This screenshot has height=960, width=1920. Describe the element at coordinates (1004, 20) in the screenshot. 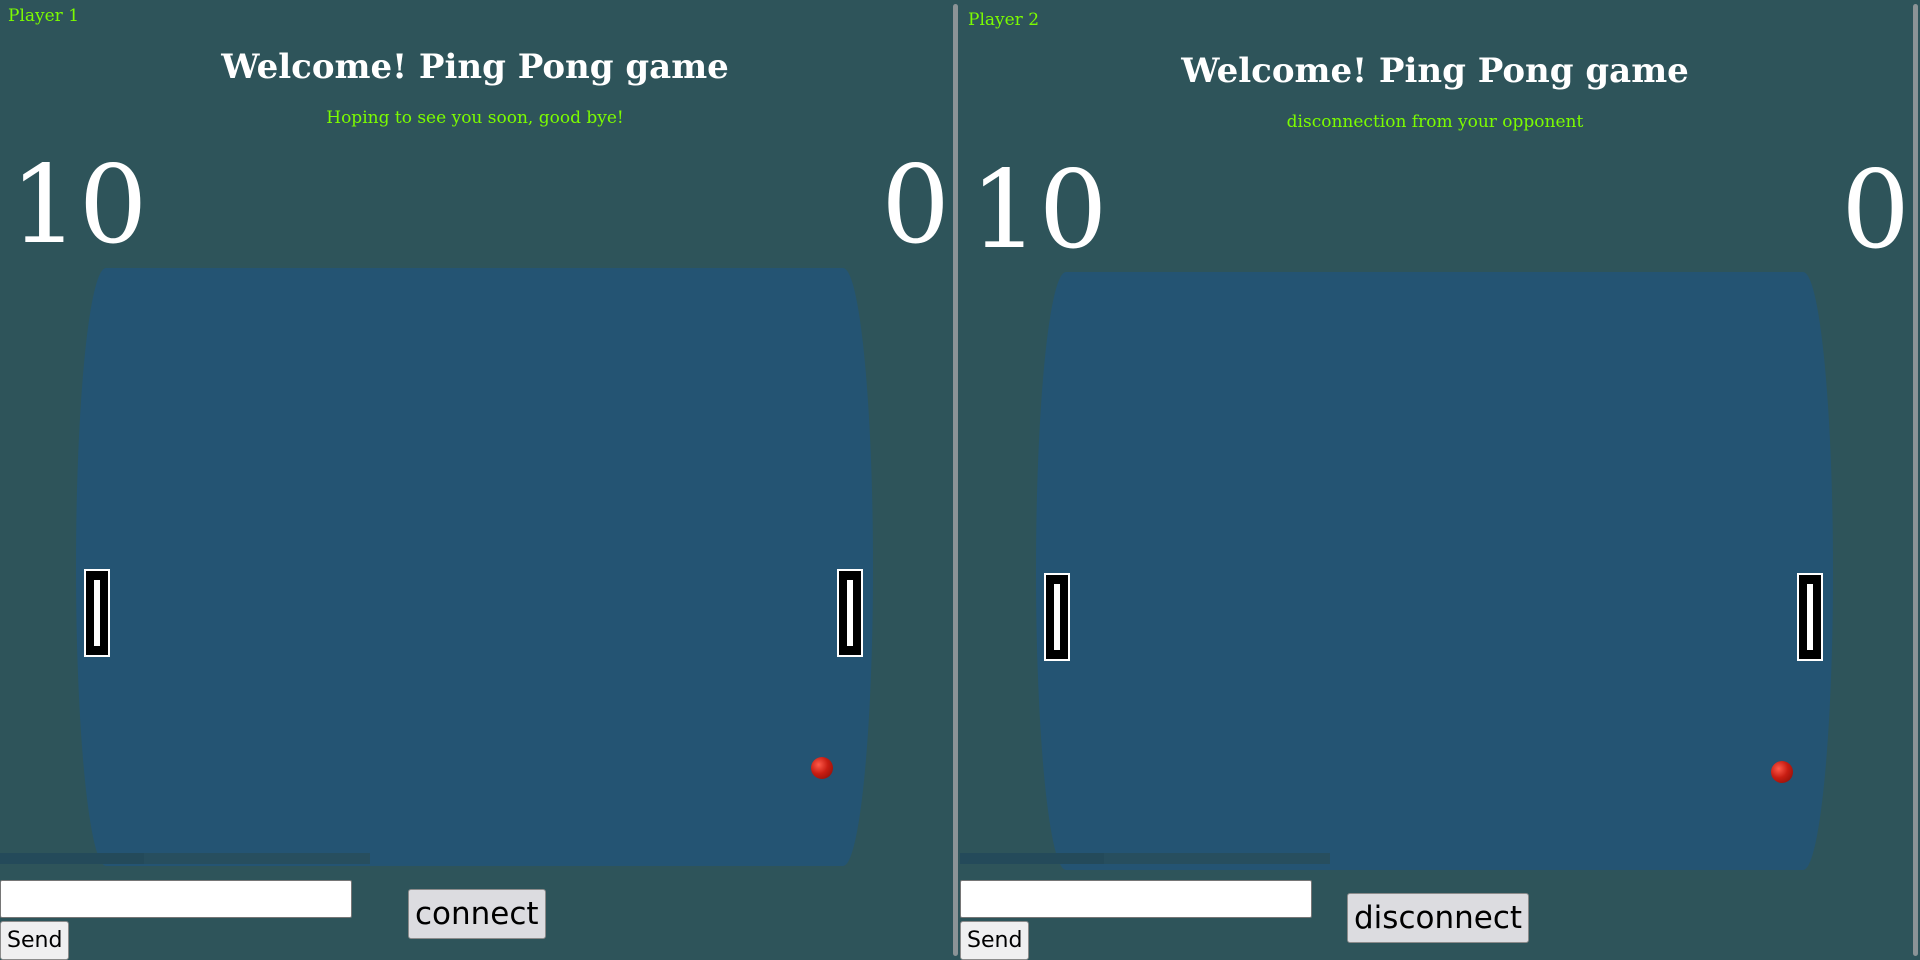

I see `player-label: Player 2` at that location.